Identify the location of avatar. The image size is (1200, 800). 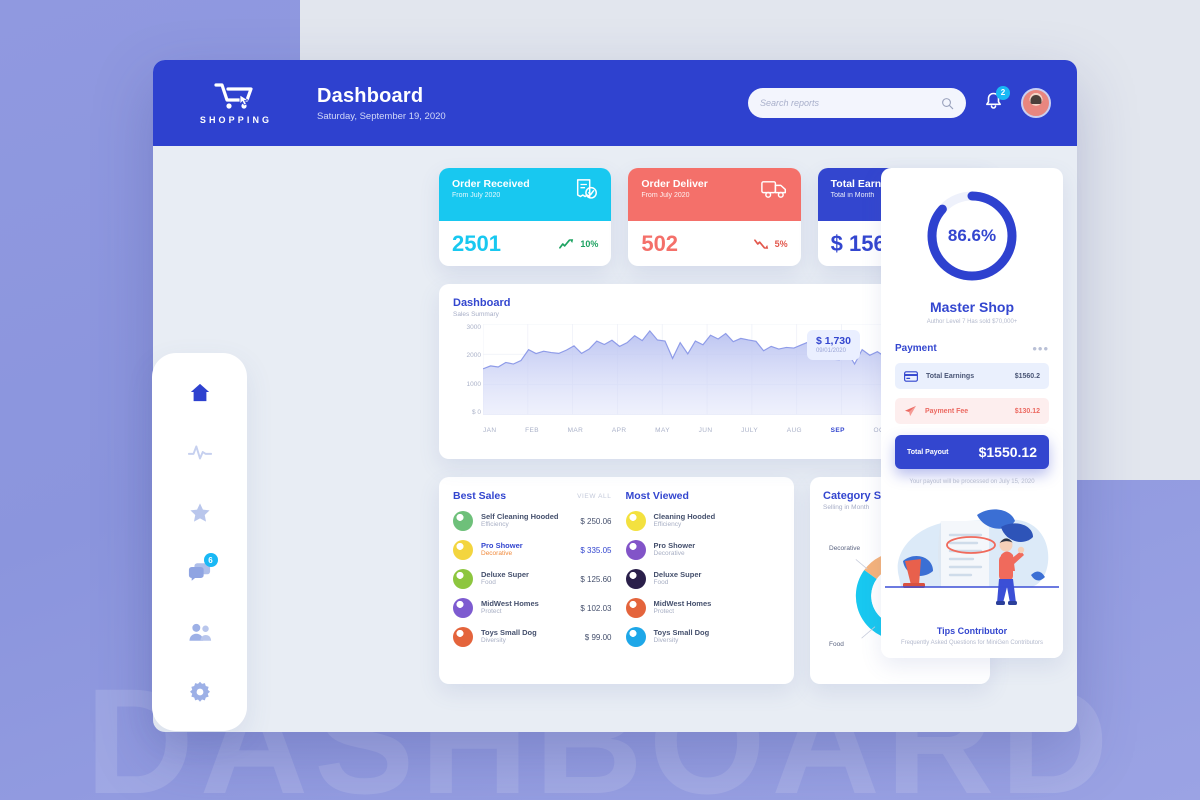
(1036, 103).